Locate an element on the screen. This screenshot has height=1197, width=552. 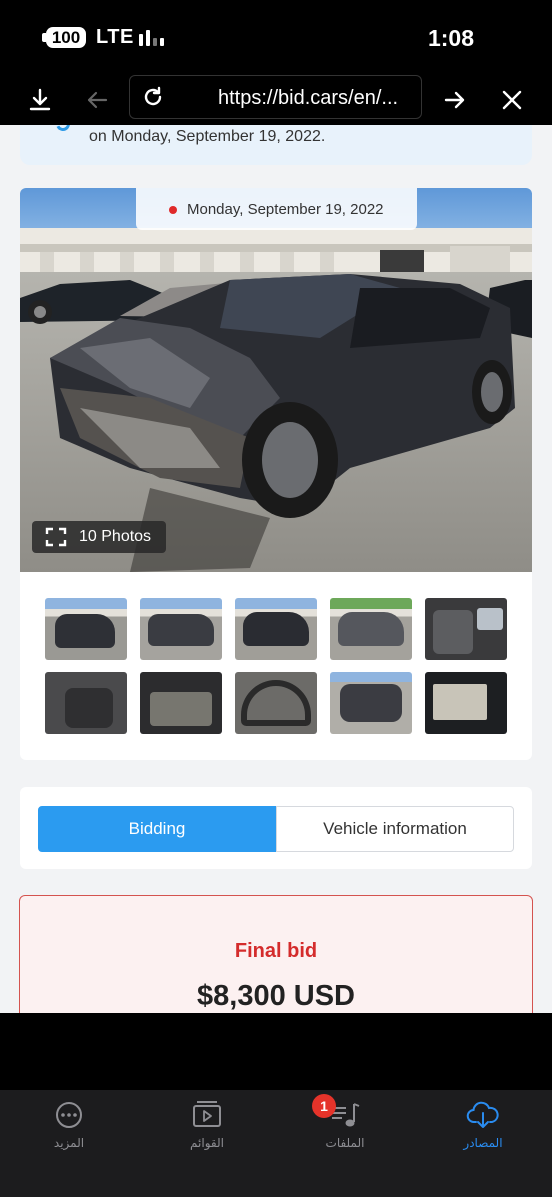
nav-playlists-label: القوائم is located at coordinates (207, 1143).